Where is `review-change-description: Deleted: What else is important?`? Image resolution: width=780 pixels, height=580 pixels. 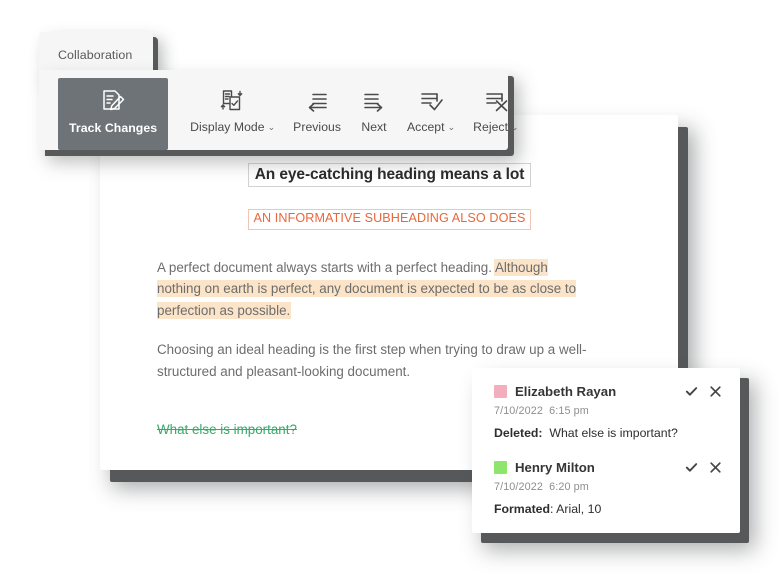 review-change-description: Deleted: What else is important? is located at coordinates (608, 433).